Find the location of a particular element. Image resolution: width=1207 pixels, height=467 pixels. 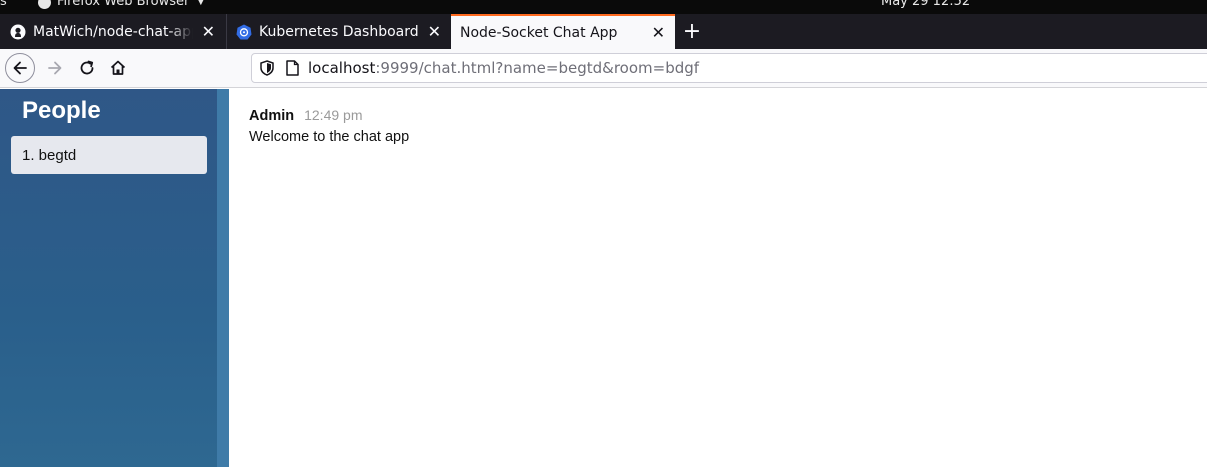

reload-icon is located at coordinates (87, 67).